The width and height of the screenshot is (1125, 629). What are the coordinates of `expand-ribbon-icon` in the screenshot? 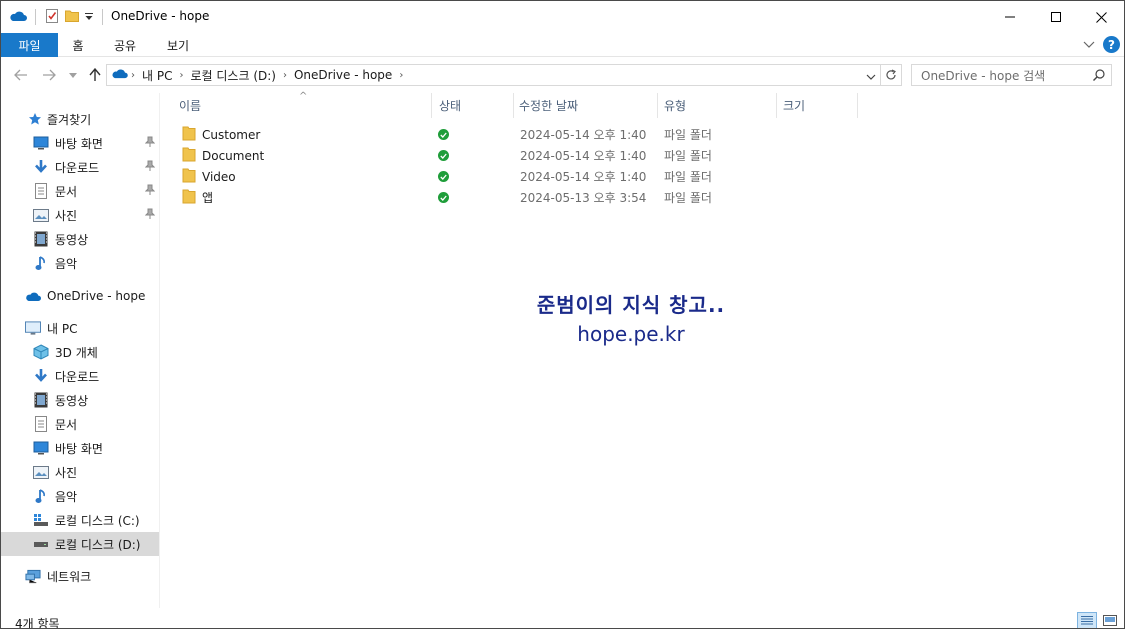 It's located at (1089, 45).